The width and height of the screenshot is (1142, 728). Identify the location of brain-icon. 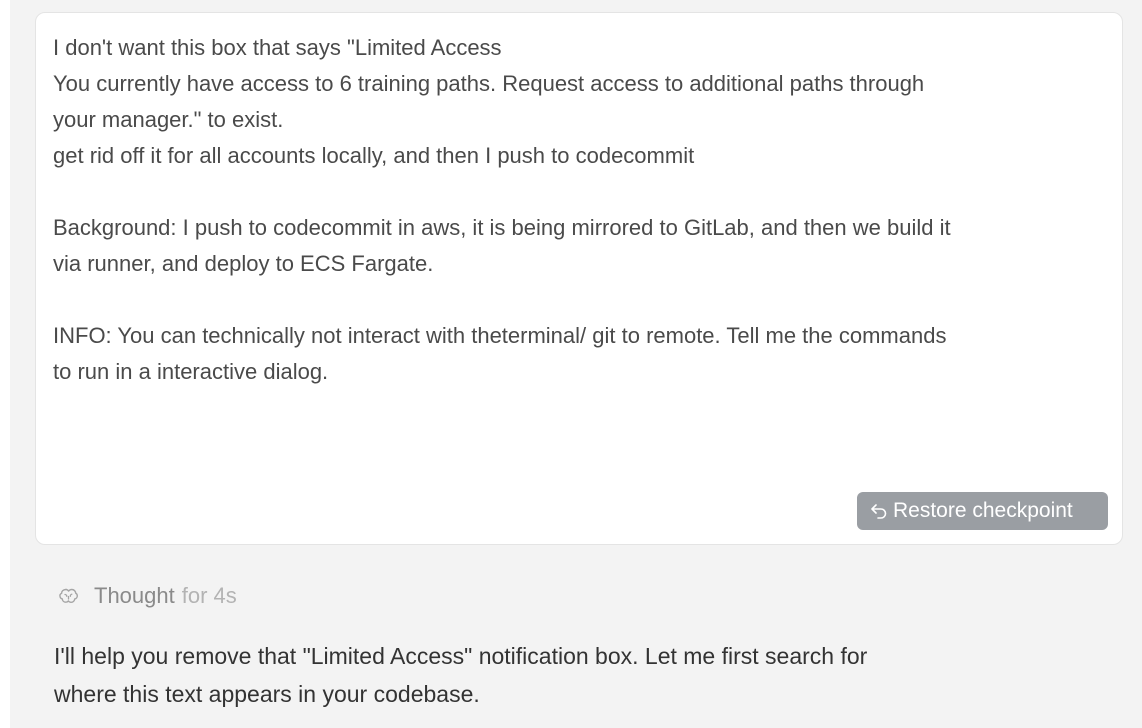
(69, 596).